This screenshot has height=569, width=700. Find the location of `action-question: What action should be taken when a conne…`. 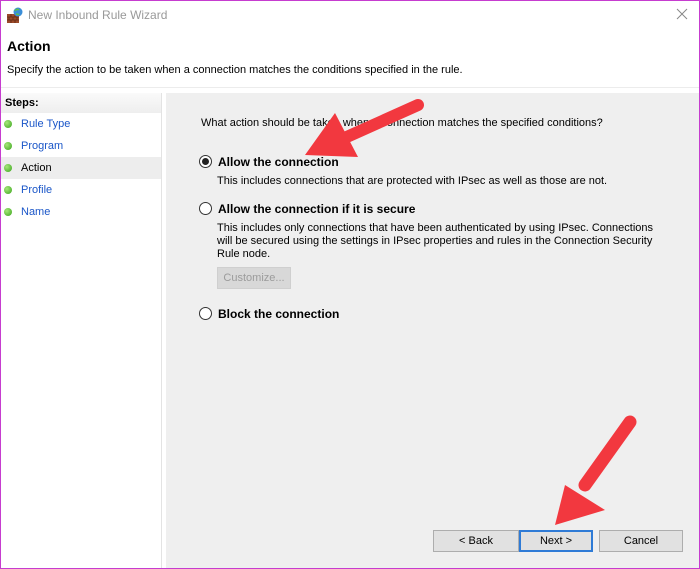

action-question: What action should be taken when a conne… is located at coordinates (402, 123).